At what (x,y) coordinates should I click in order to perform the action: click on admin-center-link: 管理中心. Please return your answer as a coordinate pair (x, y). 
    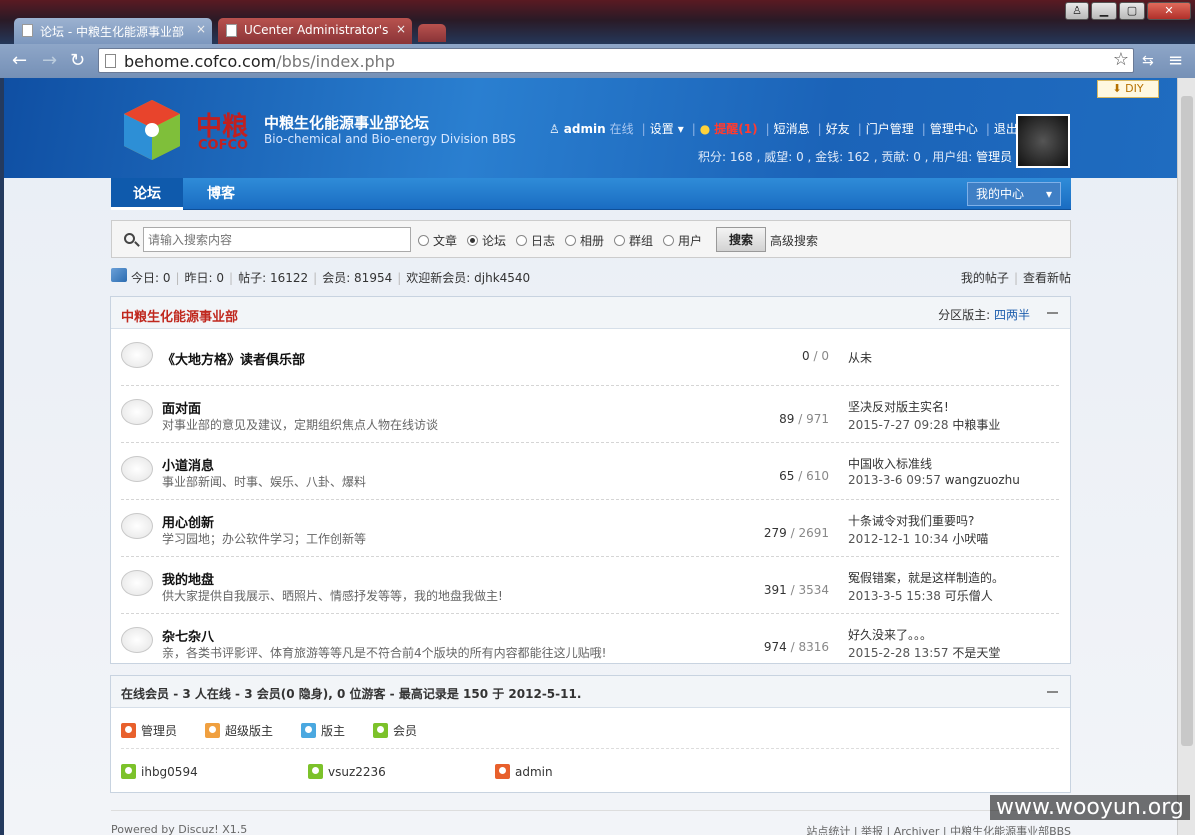
    Looking at the image, I should click on (954, 129).